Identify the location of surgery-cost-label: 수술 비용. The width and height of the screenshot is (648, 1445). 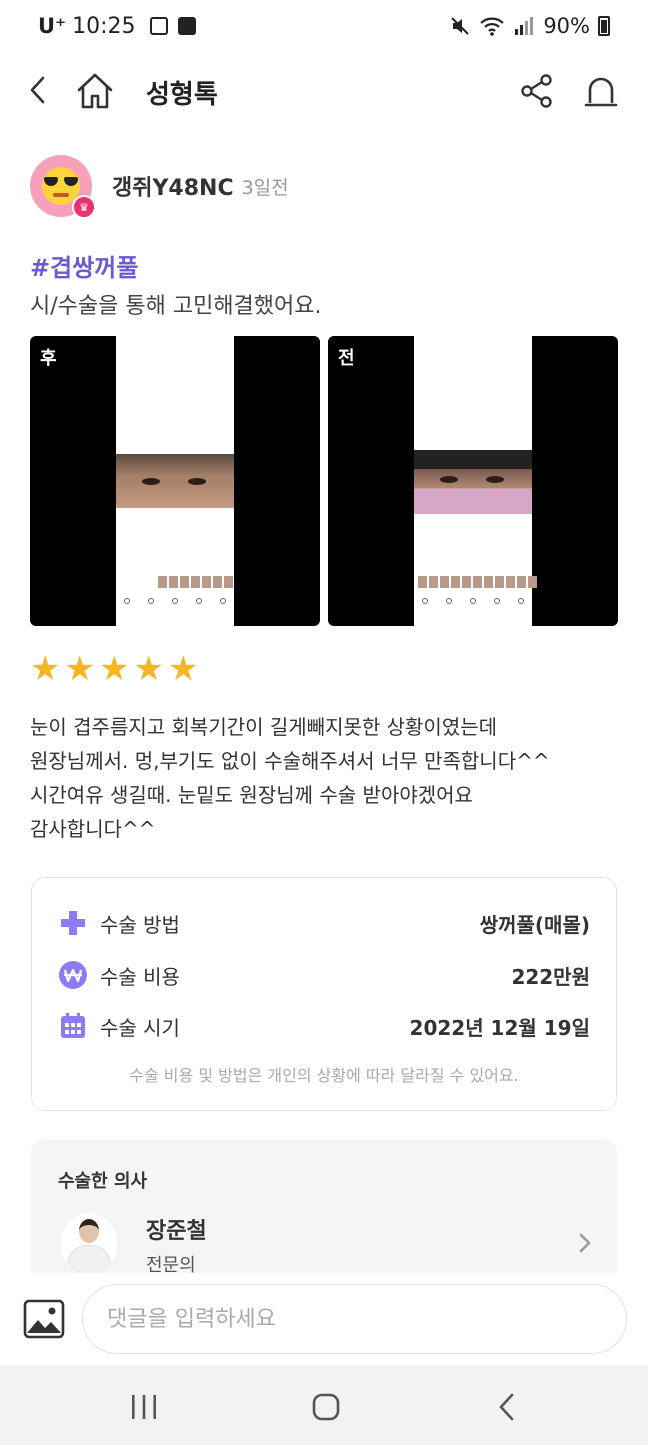
(140, 976).